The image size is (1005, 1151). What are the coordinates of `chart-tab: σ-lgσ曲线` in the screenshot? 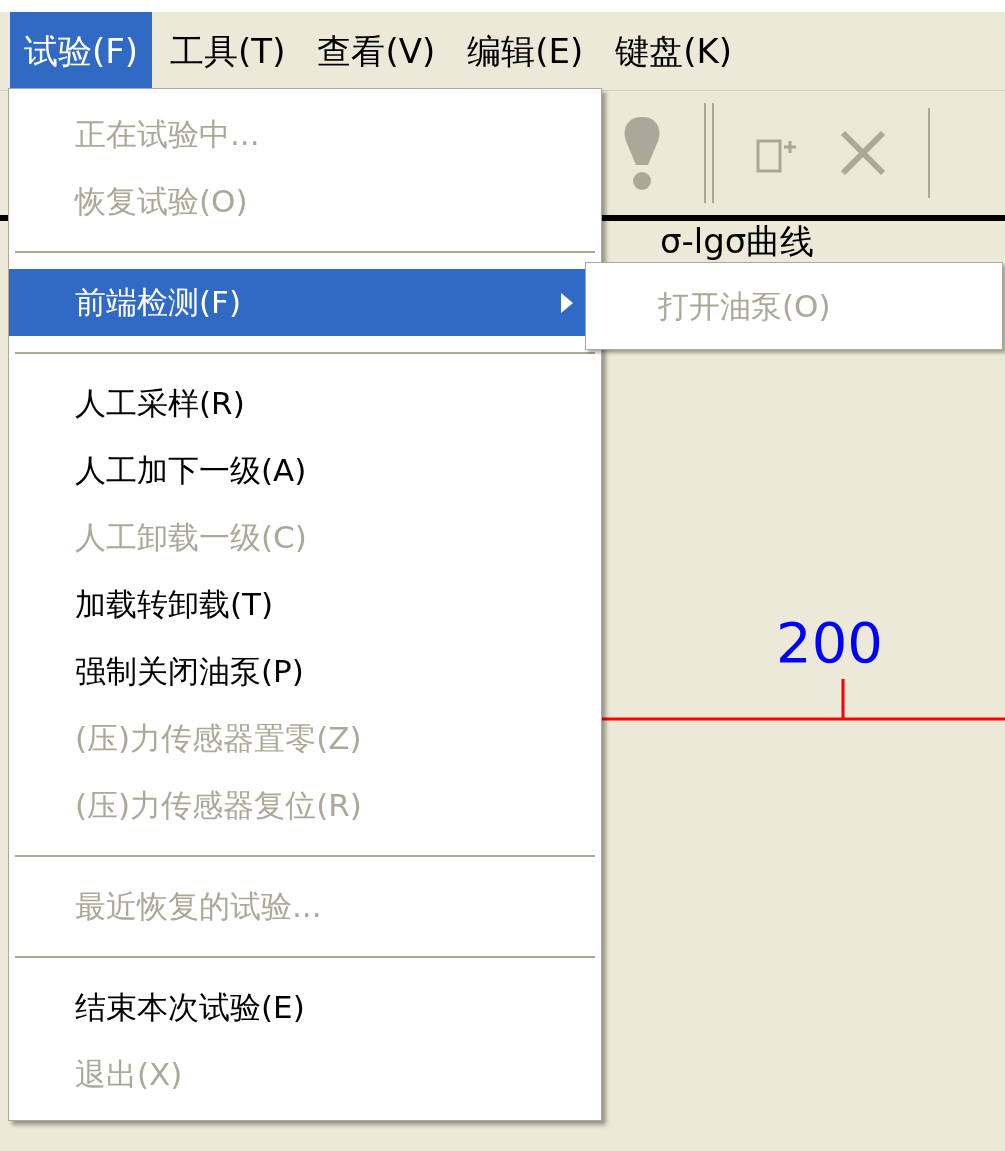 It's located at (737, 241).